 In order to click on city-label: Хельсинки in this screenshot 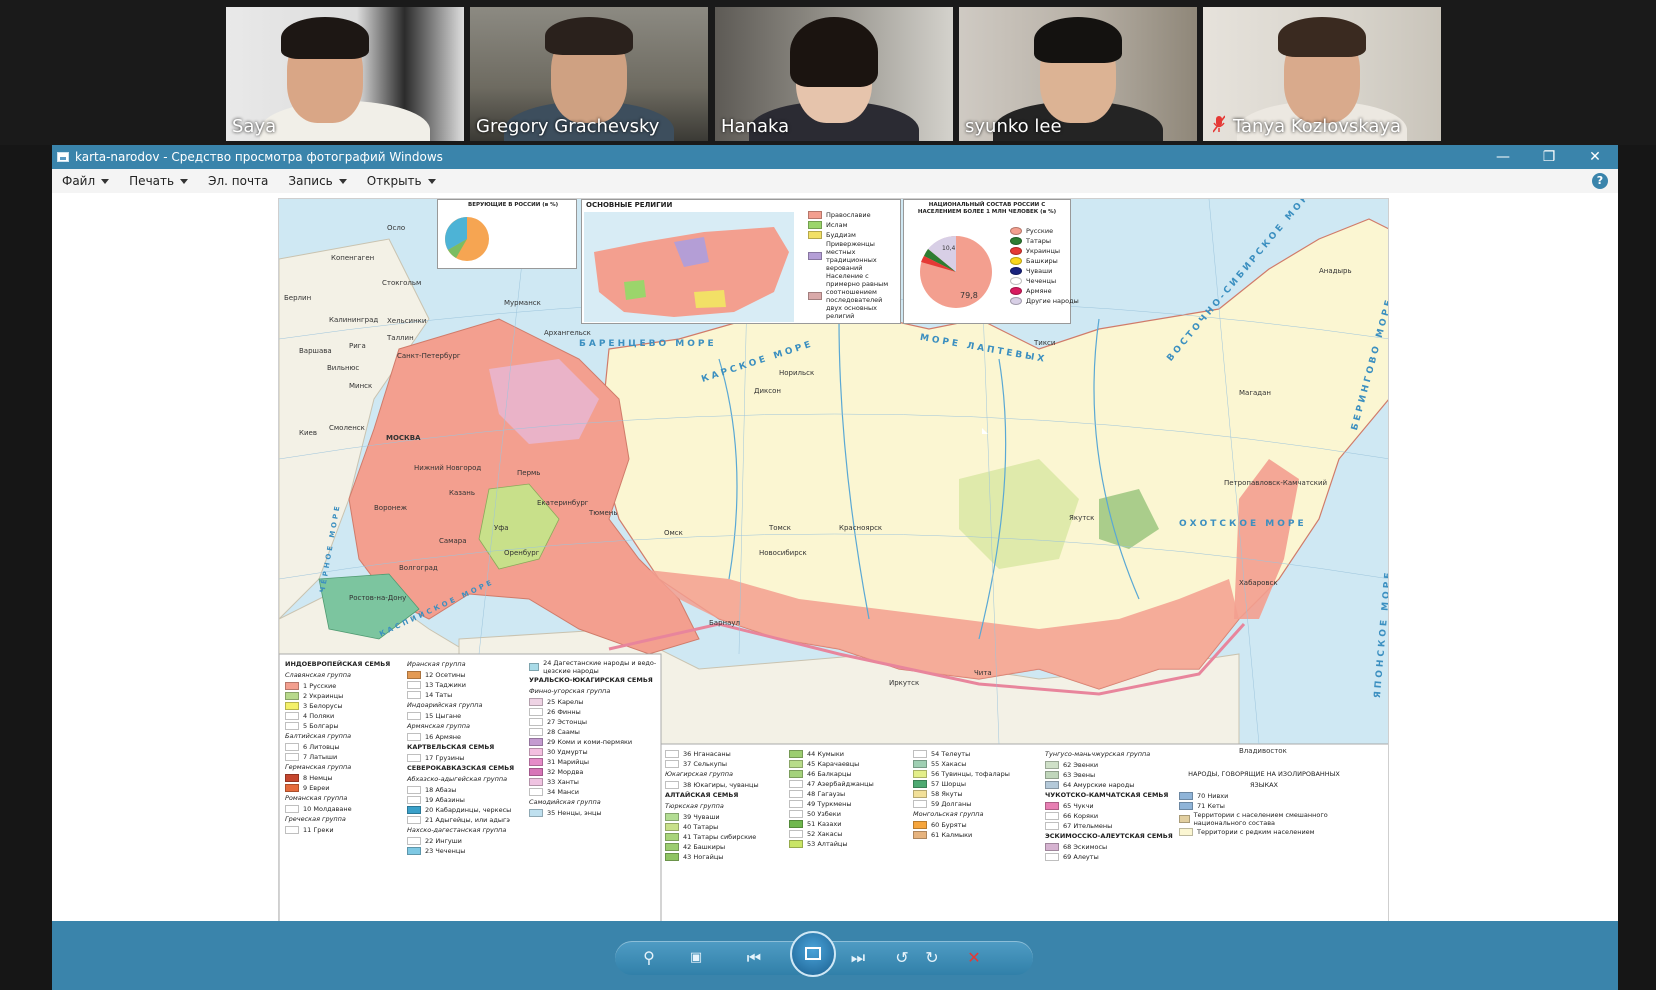, I will do `click(407, 321)`.